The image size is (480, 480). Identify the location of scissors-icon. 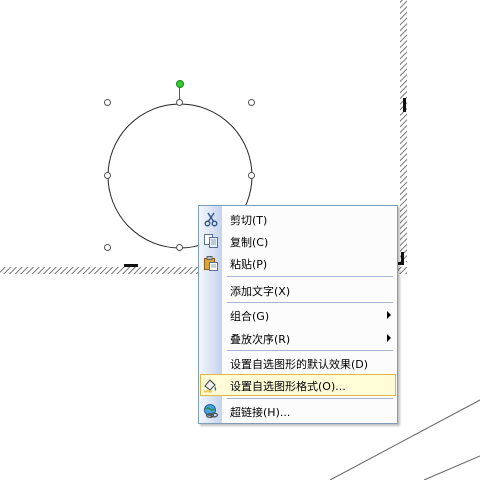
(211, 219).